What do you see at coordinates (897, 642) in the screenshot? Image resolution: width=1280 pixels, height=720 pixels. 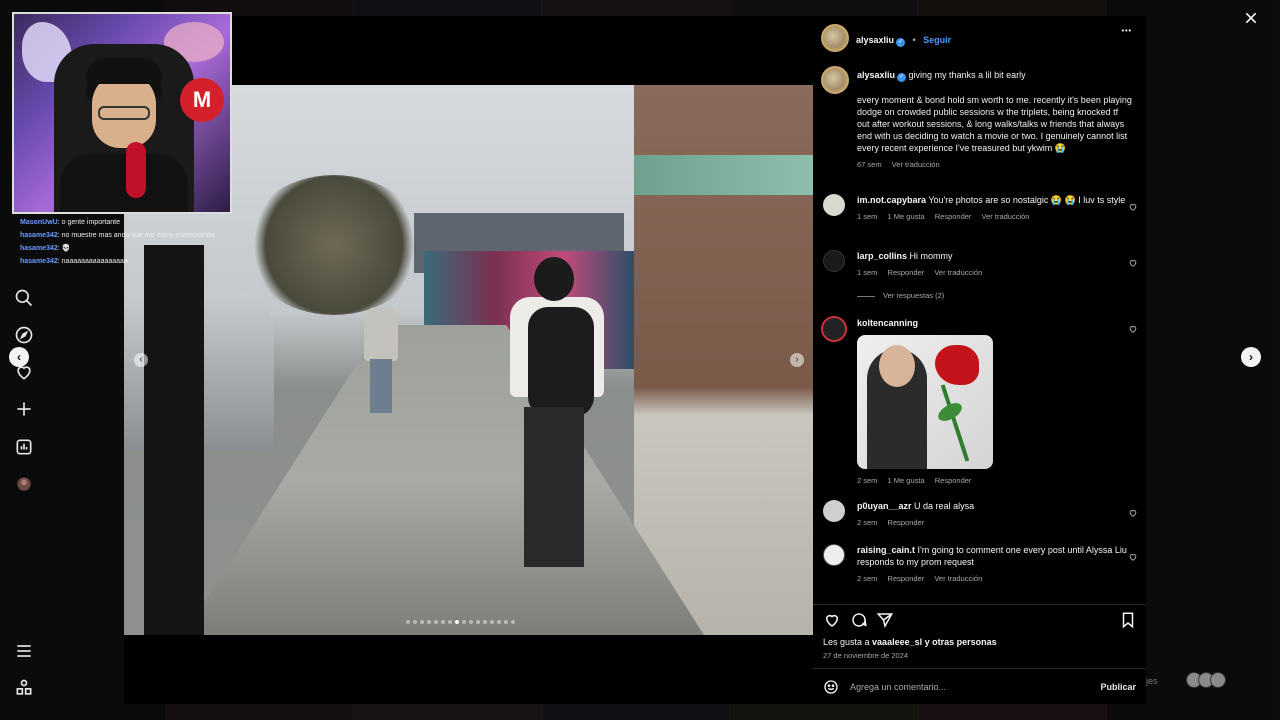 I see `likes-user: vaaaleee_sl` at bounding box center [897, 642].